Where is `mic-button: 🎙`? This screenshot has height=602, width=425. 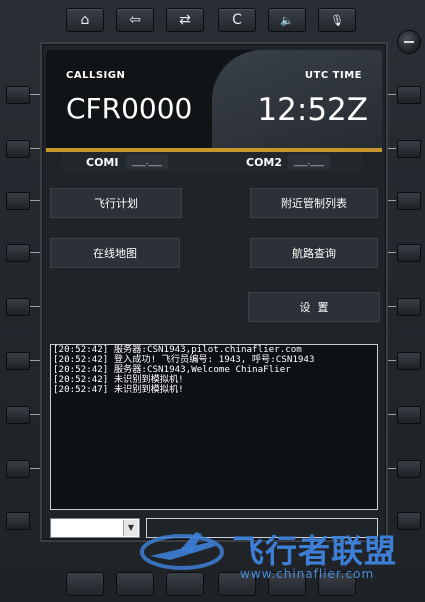 mic-button: 🎙 is located at coordinates (337, 20).